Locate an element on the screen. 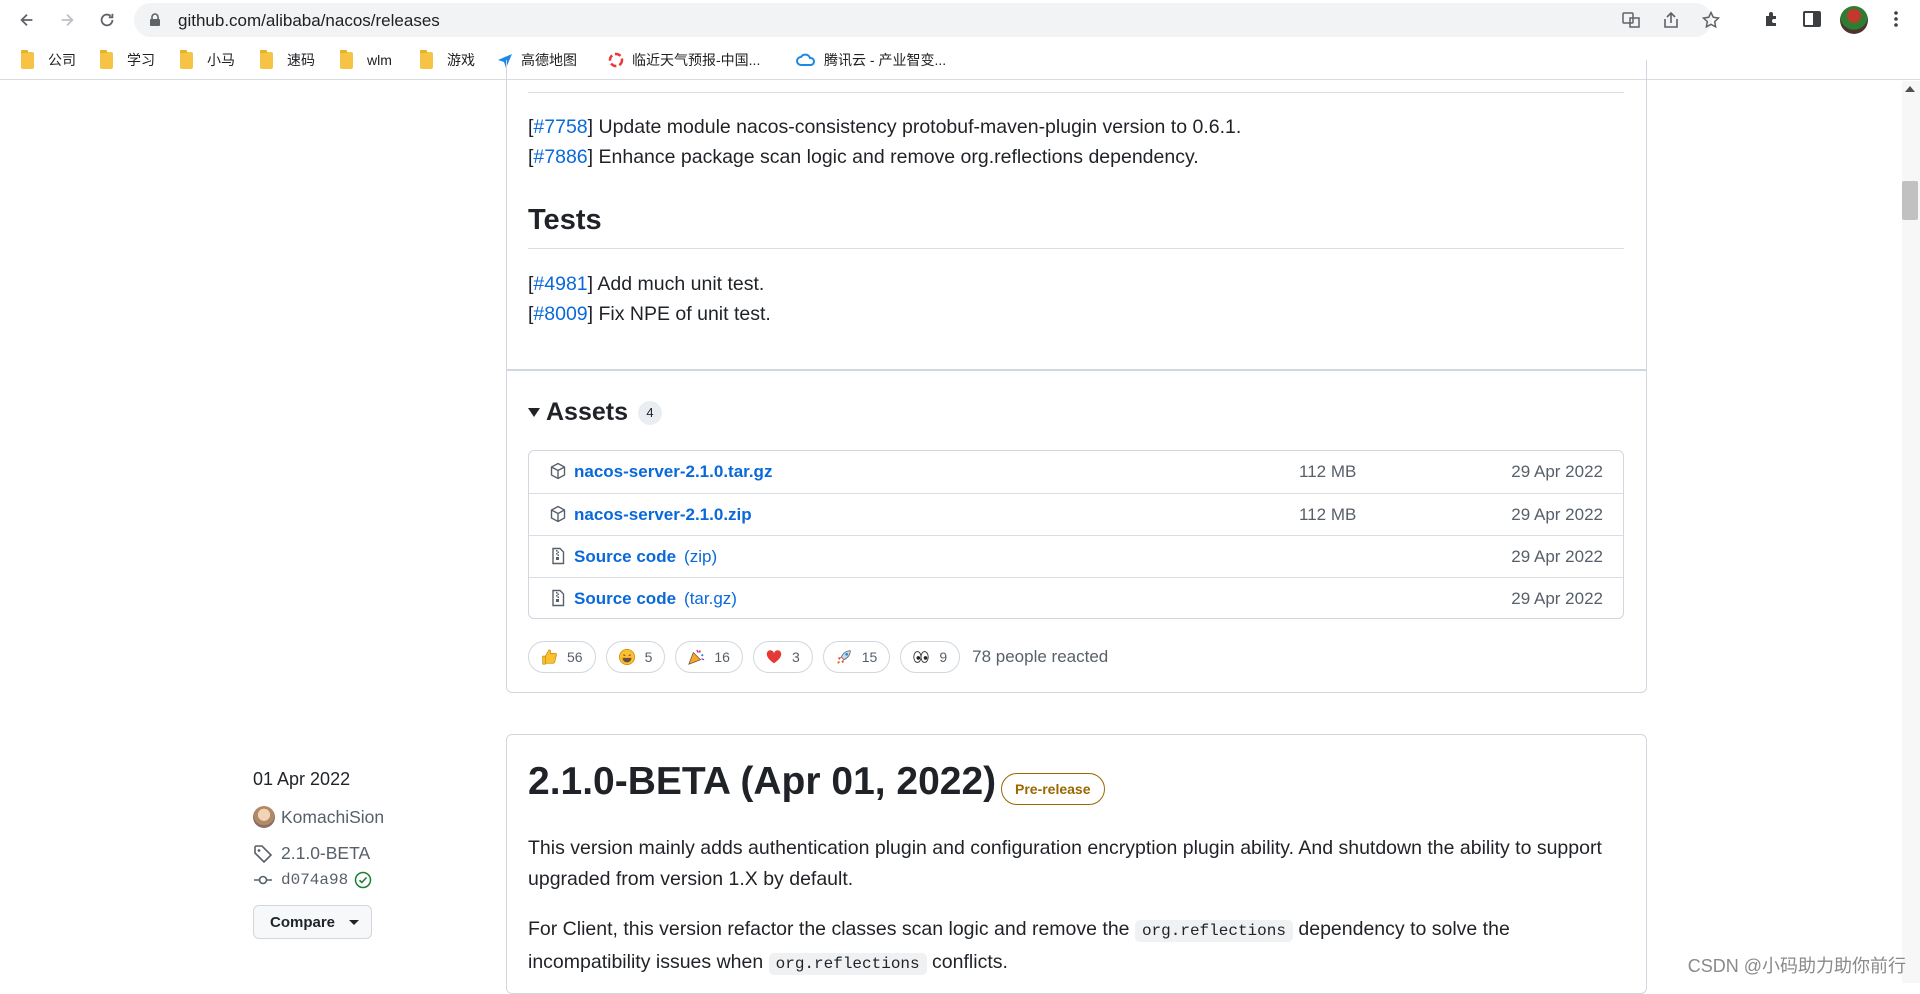 Image resolution: width=1920 pixels, height=994 pixels. reaction-hooray: 16 is located at coordinates (709, 657).